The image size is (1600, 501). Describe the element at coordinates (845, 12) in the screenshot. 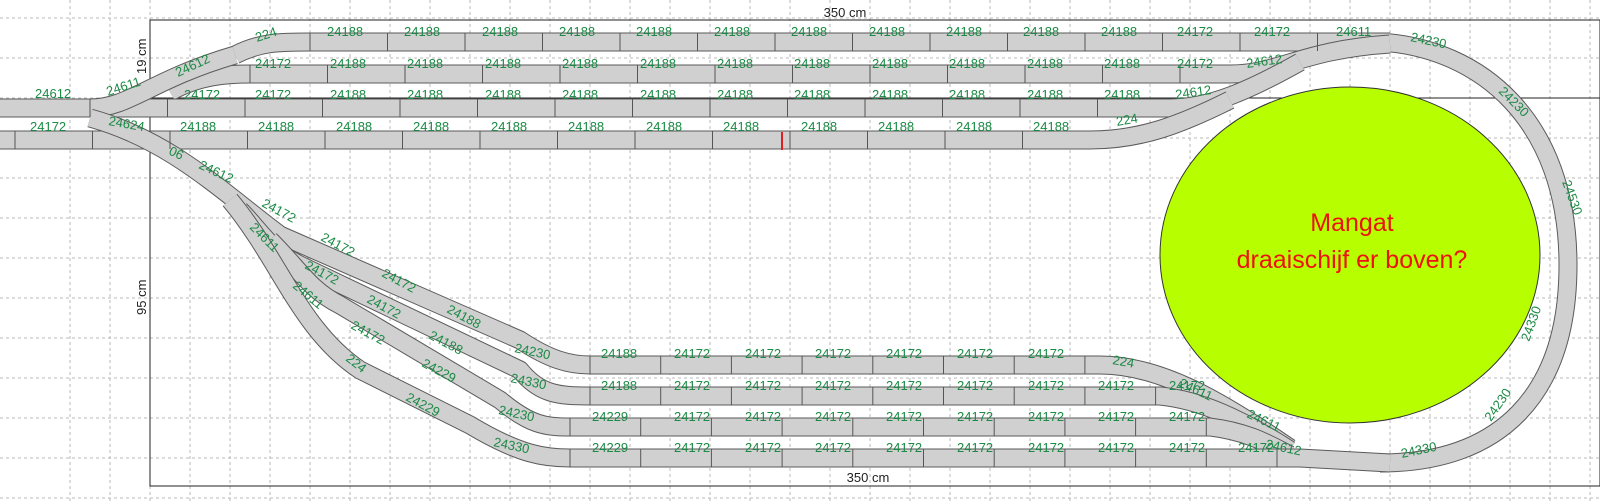

I see `dim-top: 350 cm` at that location.